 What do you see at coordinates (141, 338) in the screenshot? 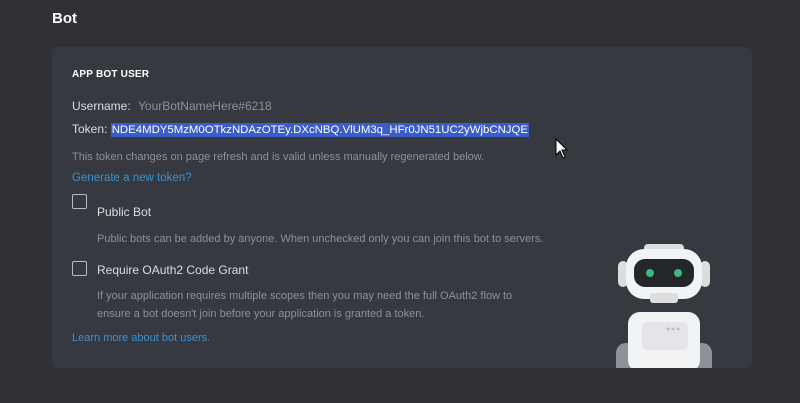
I see `learn-more-link: Learn more about bot users.` at bounding box center [141, 338].